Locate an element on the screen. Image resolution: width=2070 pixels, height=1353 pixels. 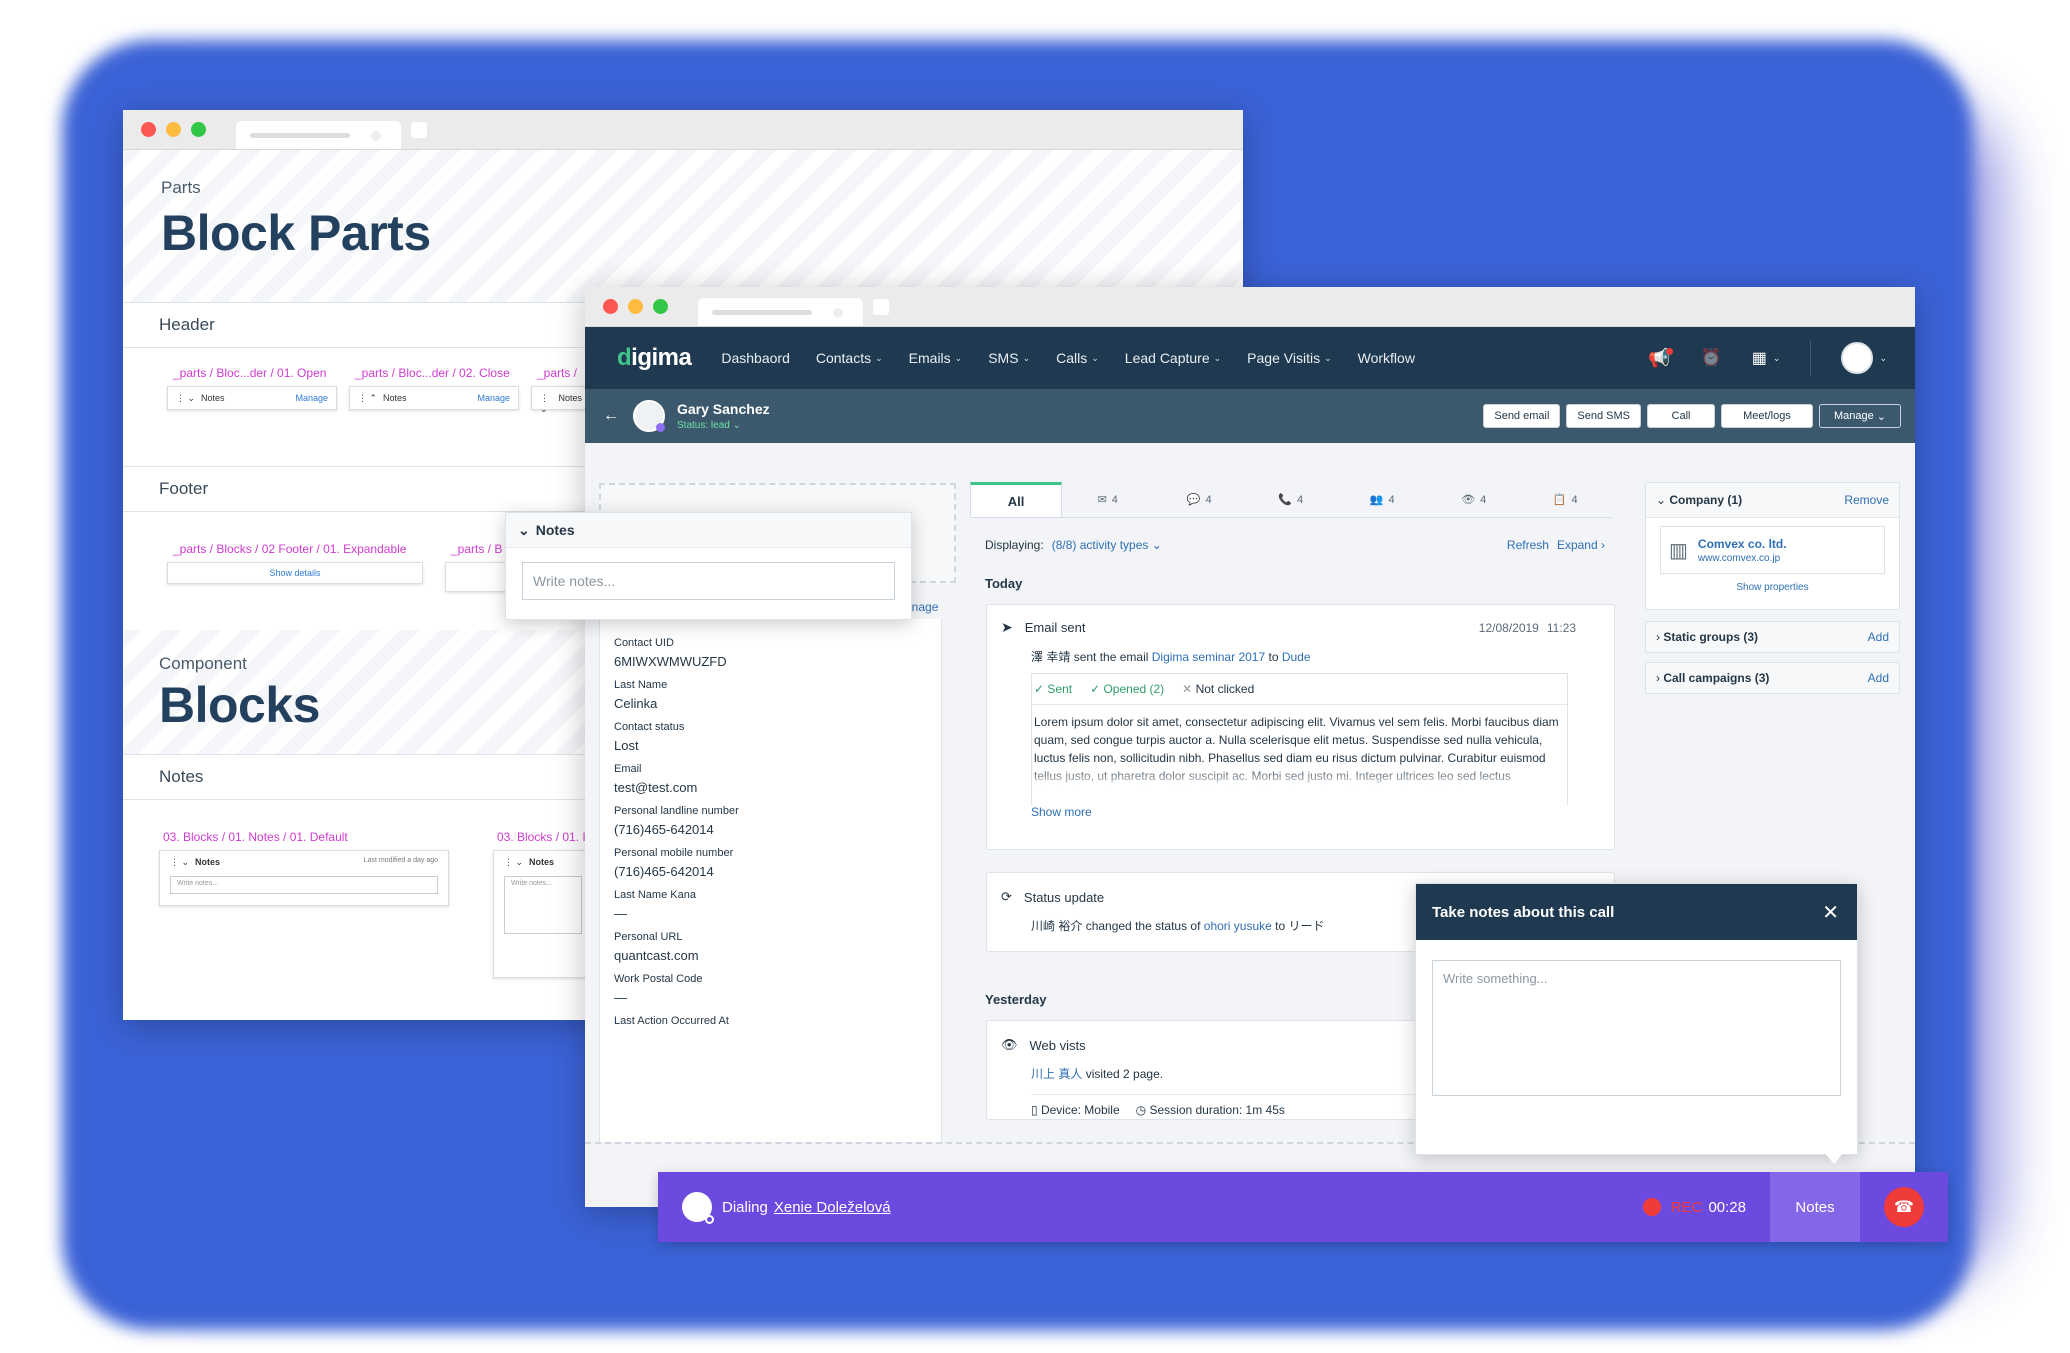
nav-dashboard: Dashbaord is located at coordinates (755, 358).